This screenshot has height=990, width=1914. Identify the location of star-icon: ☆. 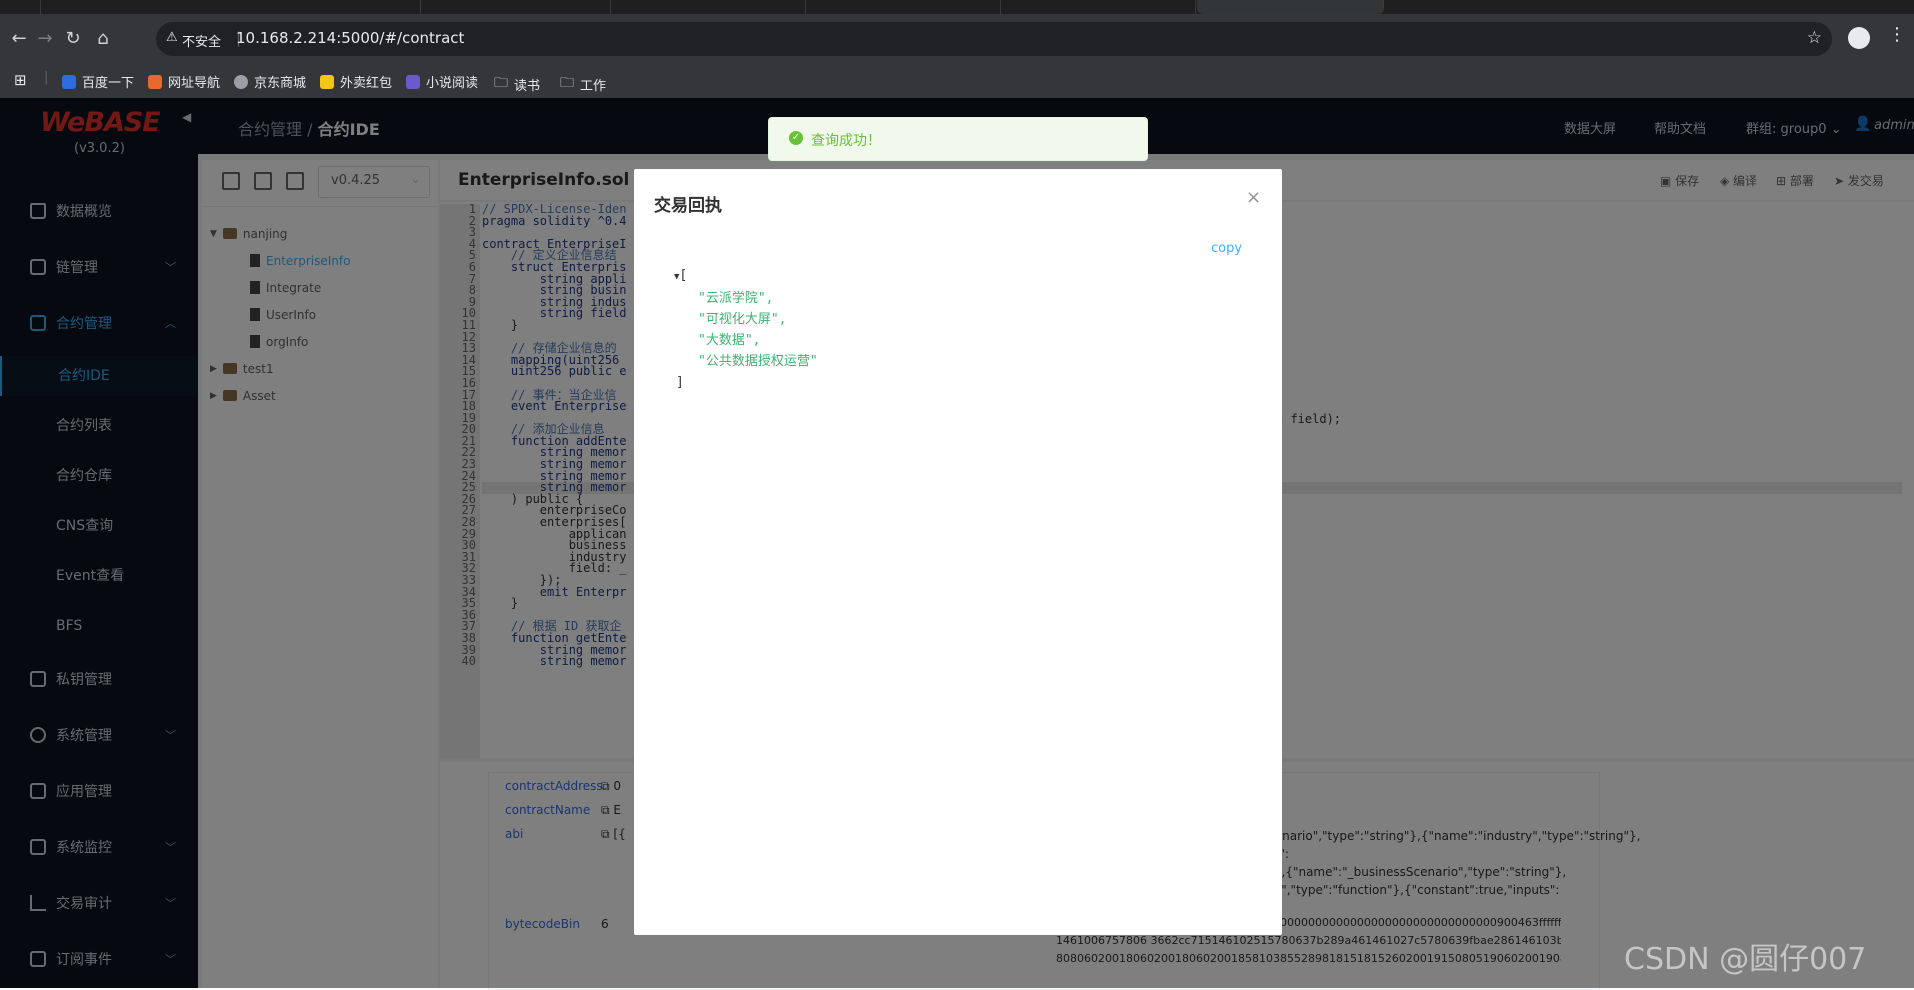
(1814, 38).